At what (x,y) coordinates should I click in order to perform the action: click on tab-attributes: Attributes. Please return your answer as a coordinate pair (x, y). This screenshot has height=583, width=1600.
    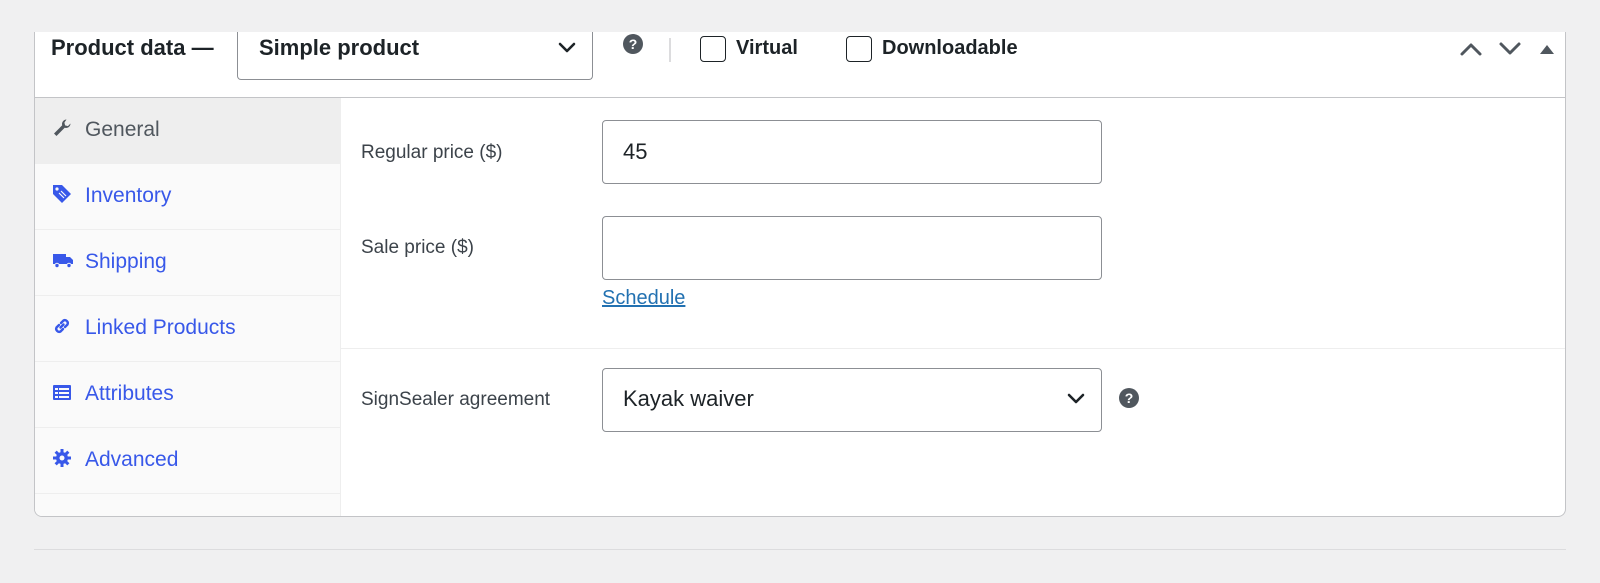
    Looking at the image, I should click on (187, 395).